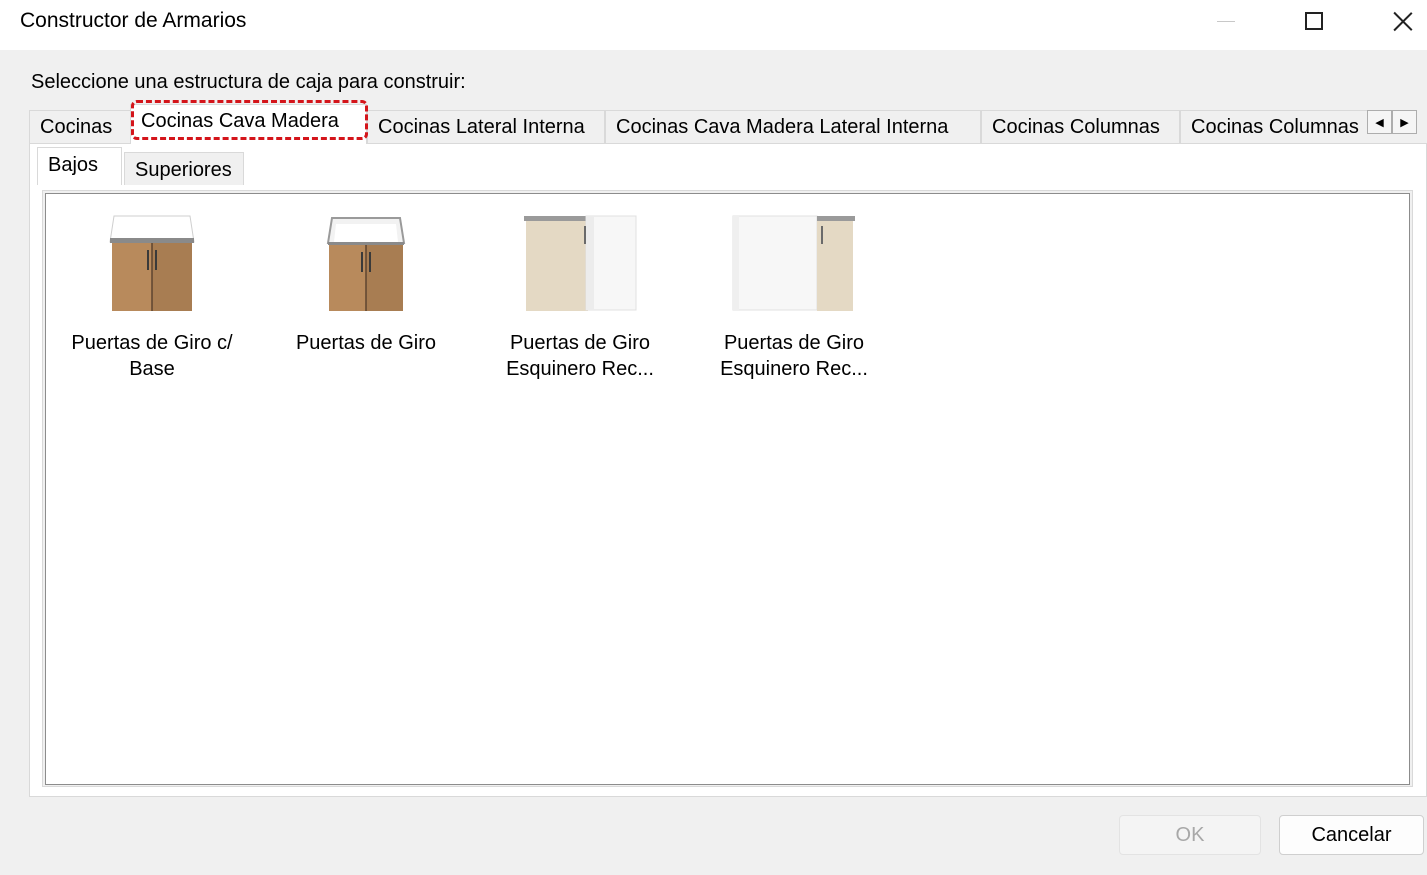 Image resolution: width=1427 pixels, height=875 pixels. I want to click on corner-cabinet-left-icon, so click(580, 263).